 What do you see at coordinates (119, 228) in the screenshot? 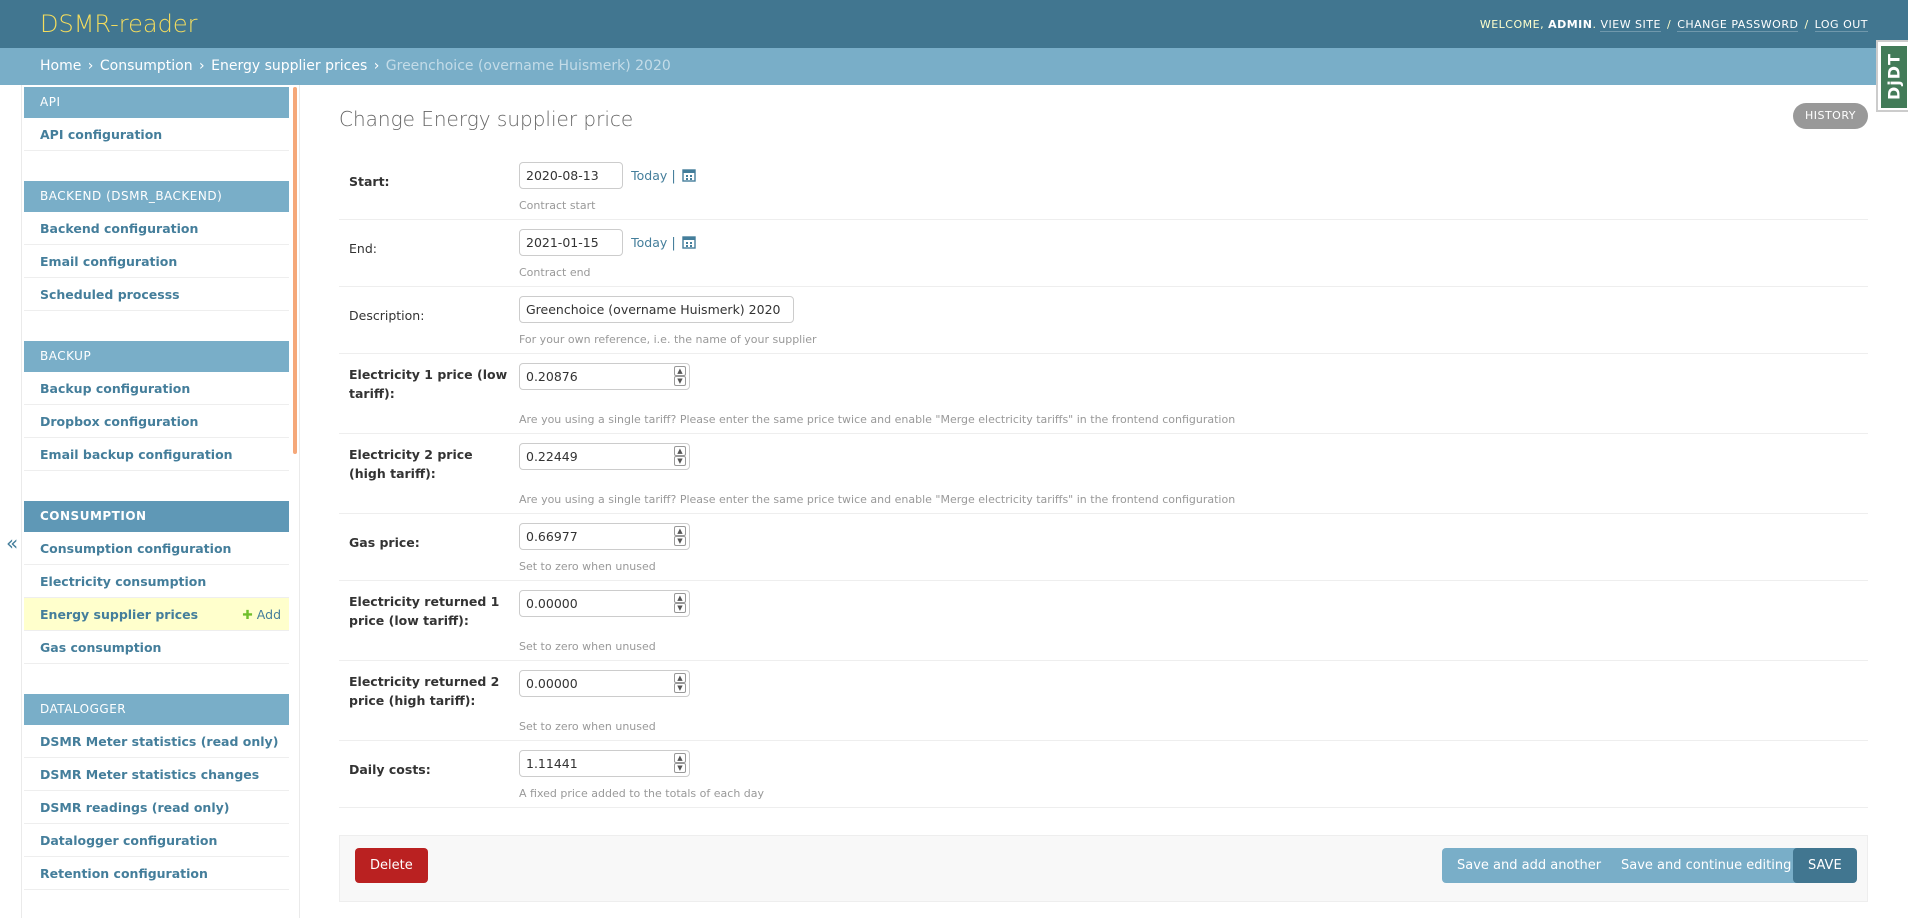
I see `sidebar-item-label: Backend configuration` at bounding box center [119, 228].